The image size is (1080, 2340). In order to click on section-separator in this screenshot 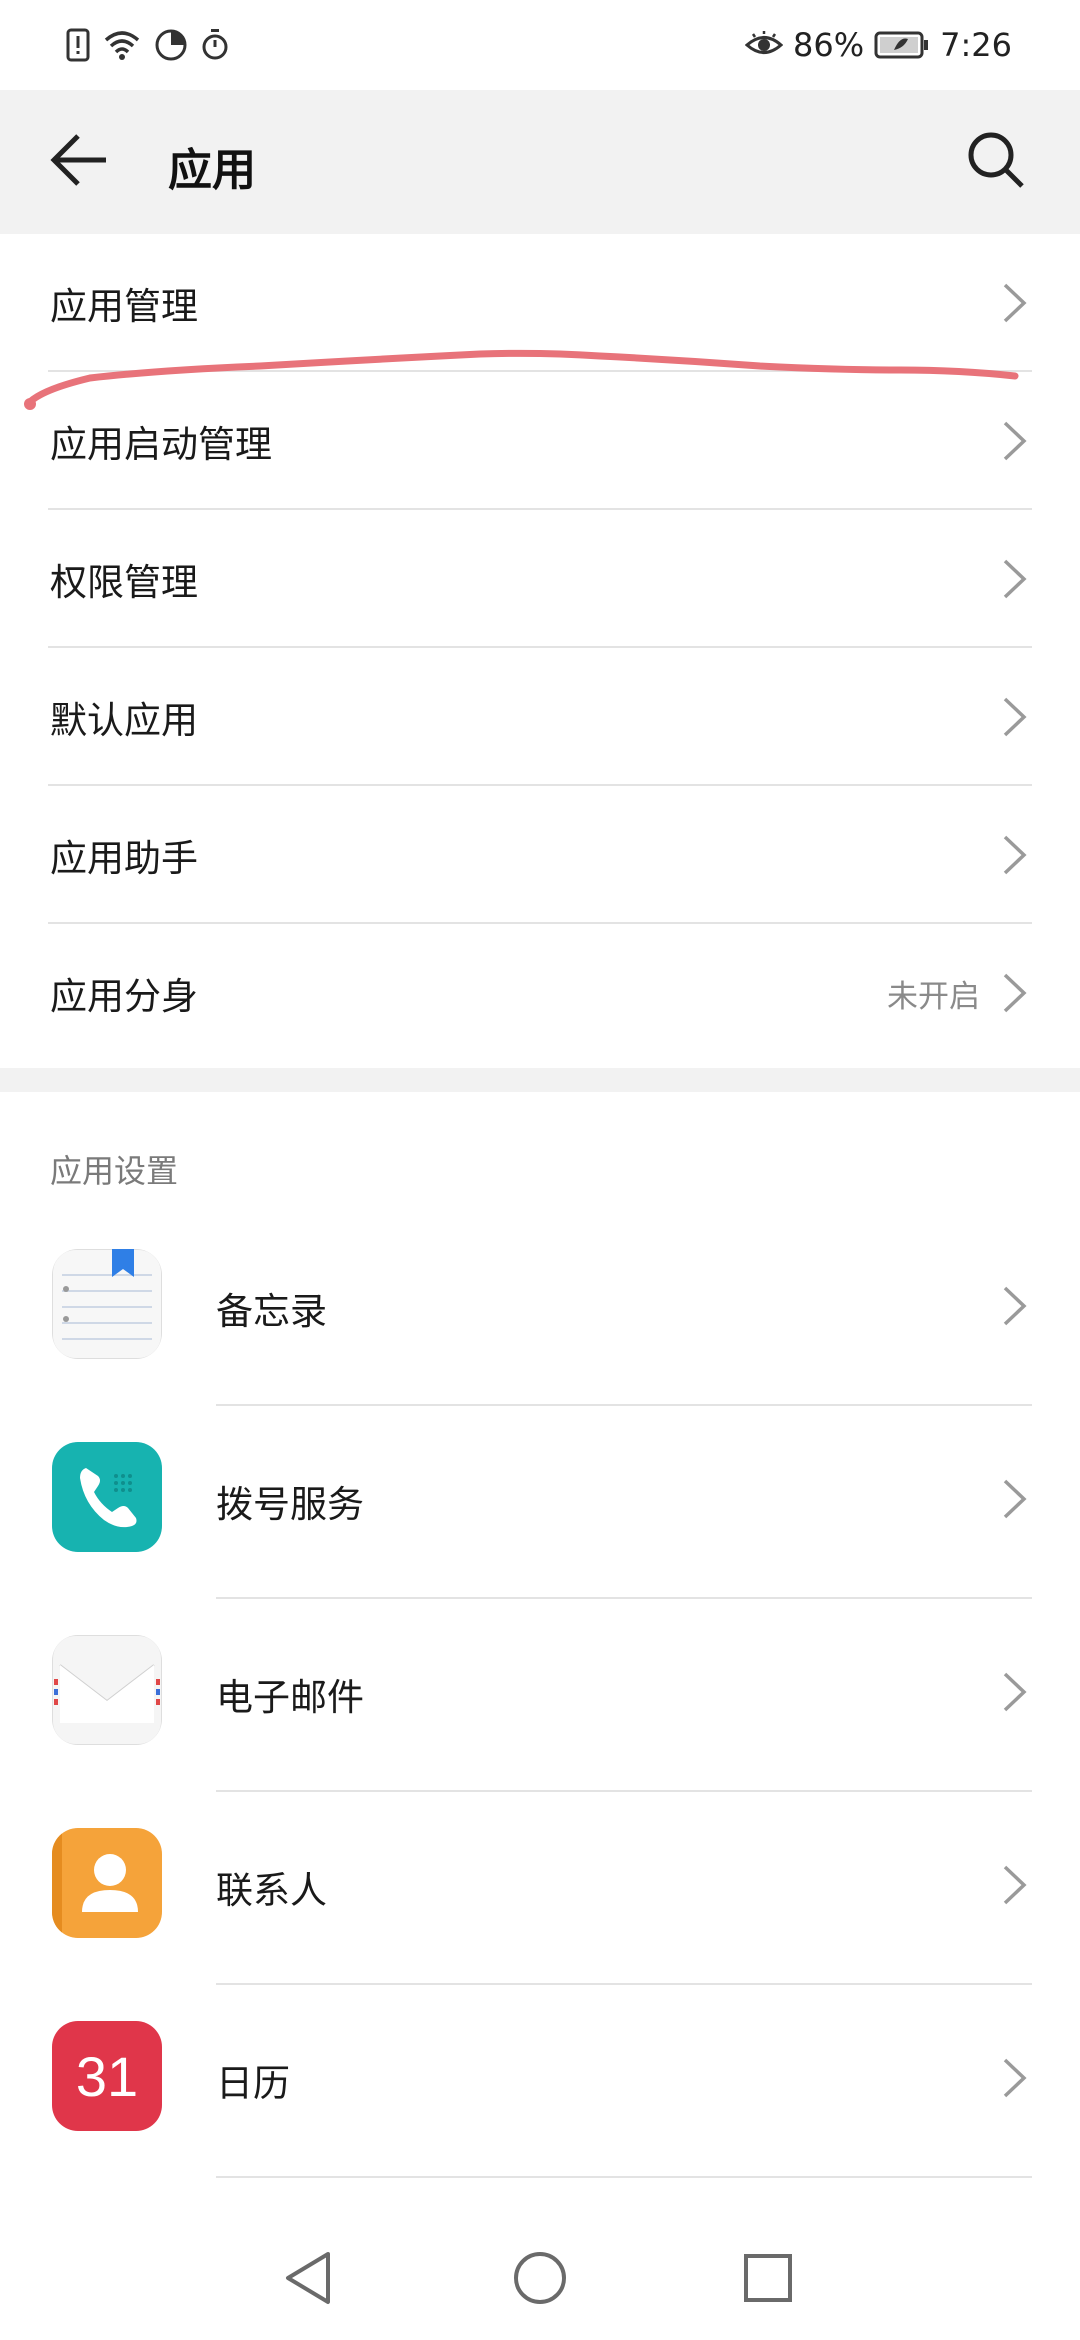, I will do `click(540, 1080)`.